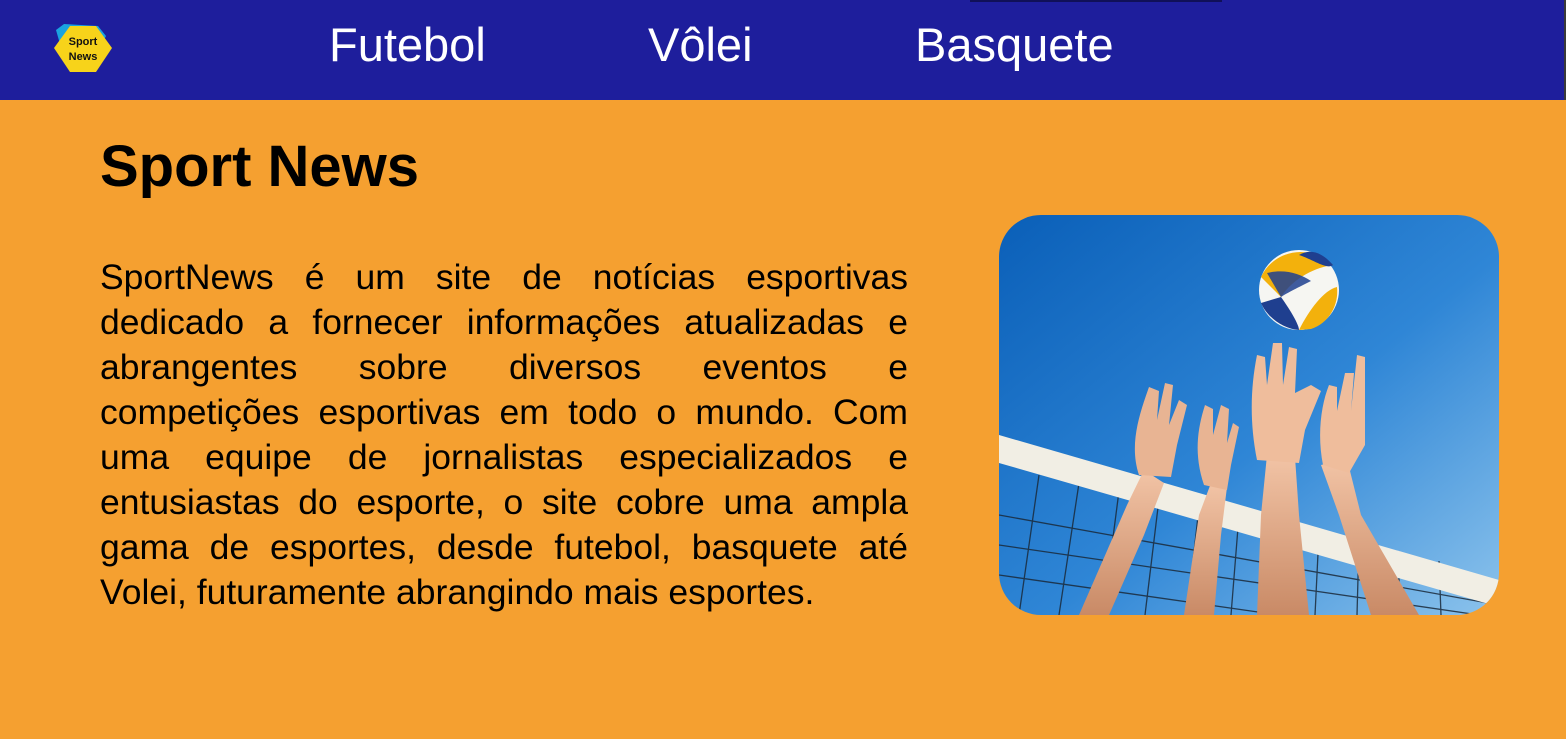  Describe the element at coordinates (83, 57) in the screenshot. I see `svg-text: News` at that location.